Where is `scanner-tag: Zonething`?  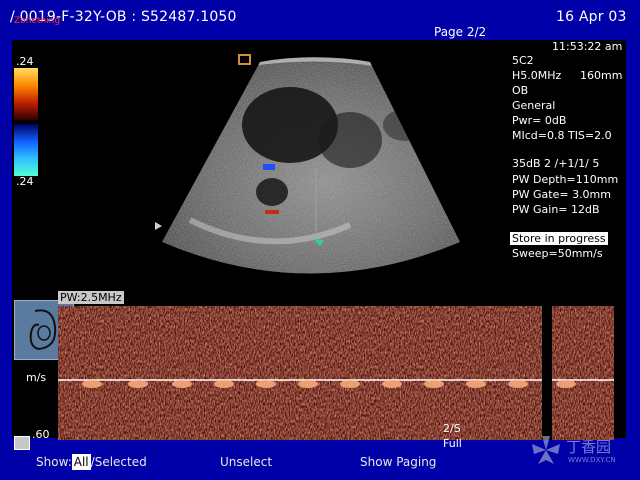 scanner-tag: Zonething is located at coordinates (37, 21).